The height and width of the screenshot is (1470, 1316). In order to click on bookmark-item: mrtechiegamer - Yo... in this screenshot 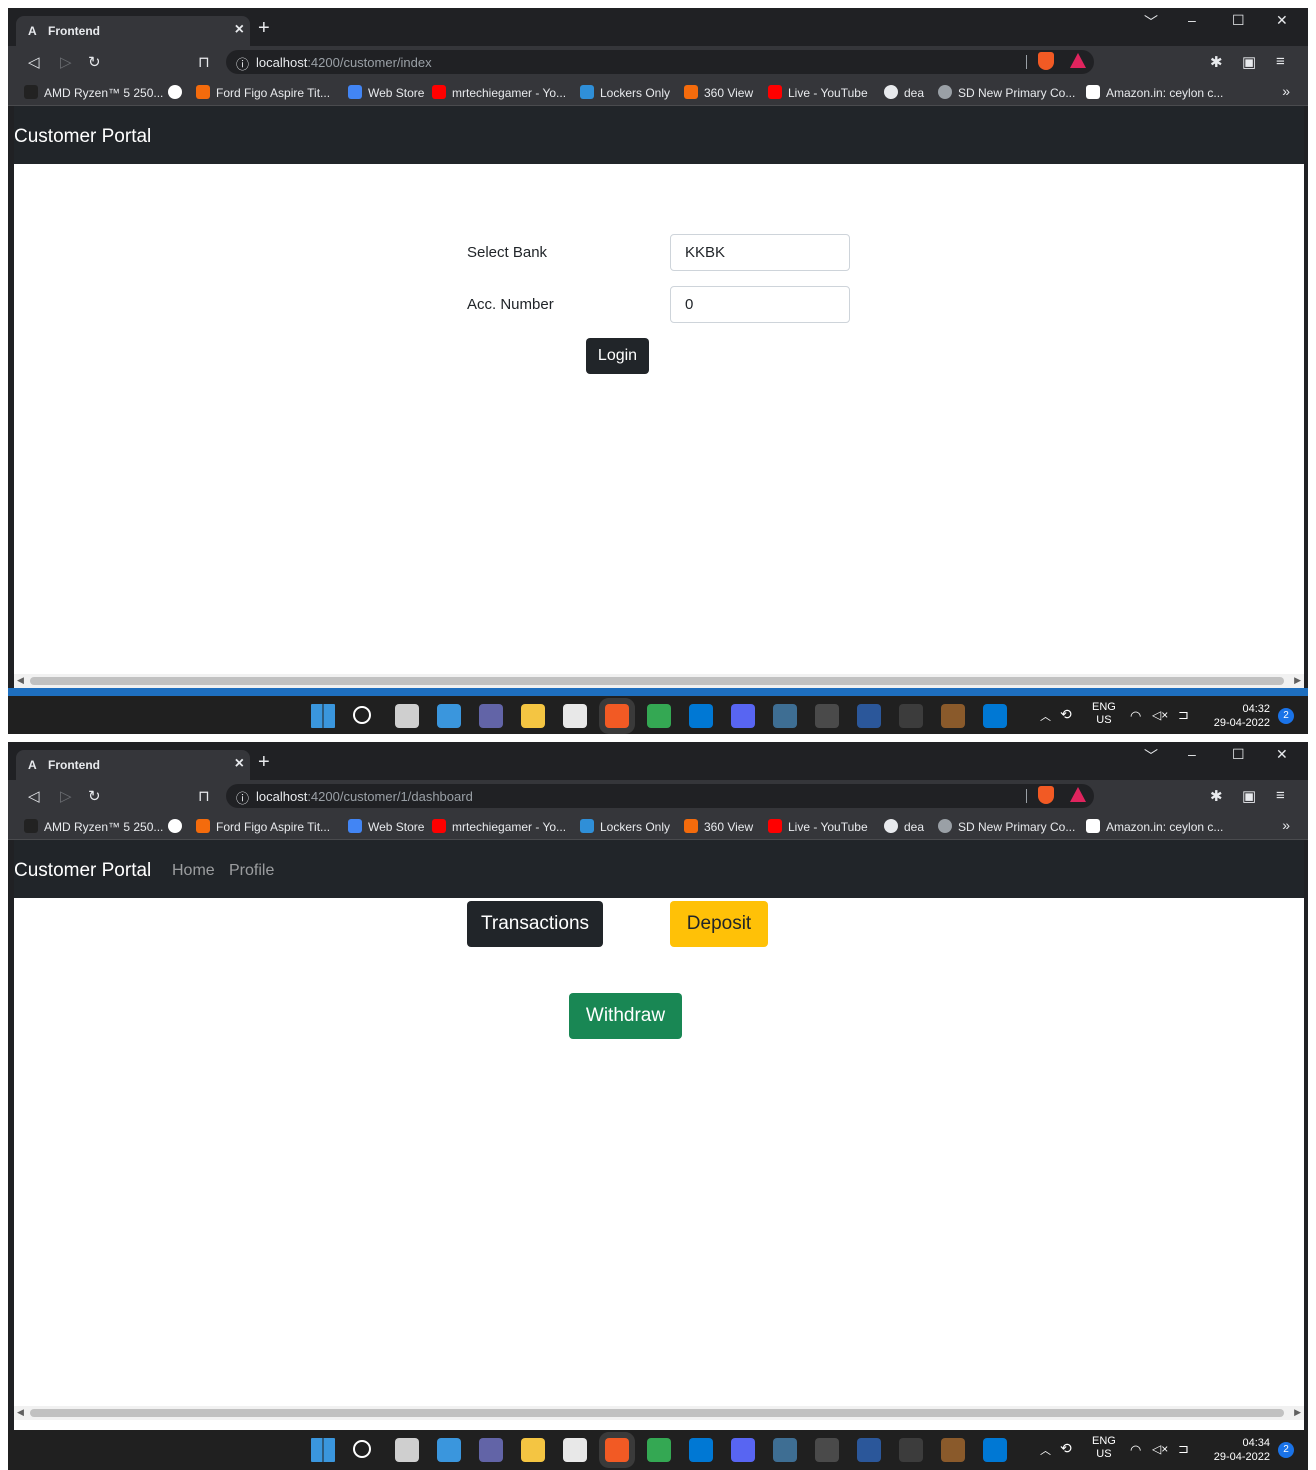, I will do `click(499, 826)`.